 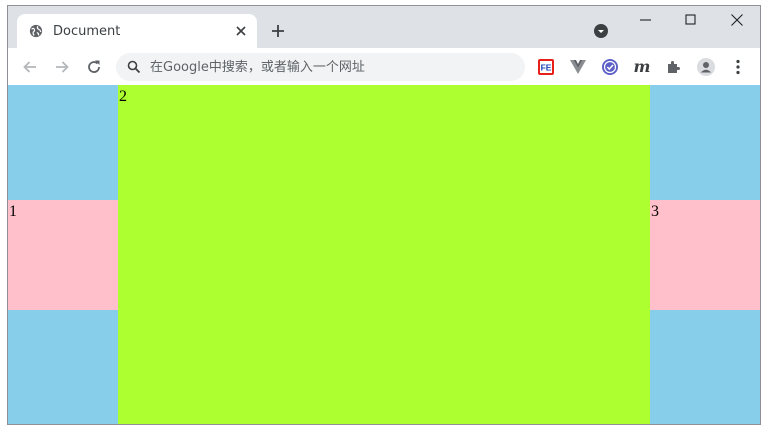 What do you see at coordinates (278, 31) in the screenshot?
I see `new-tab-plus-icon` at bounding box center [278, 31].